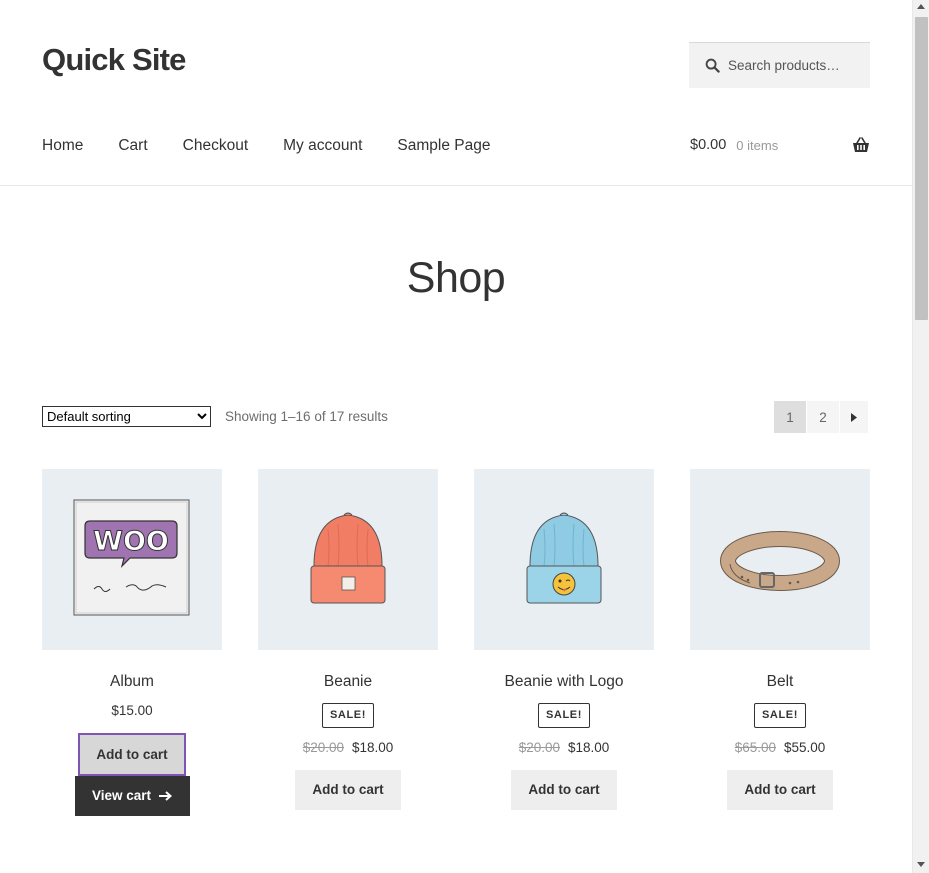 This screenshot has width=929, height=873. What do you see at coordinates (921, 168) in the screenshot?
I see `scrollbar-thumb` at bounding box center [921, 168].